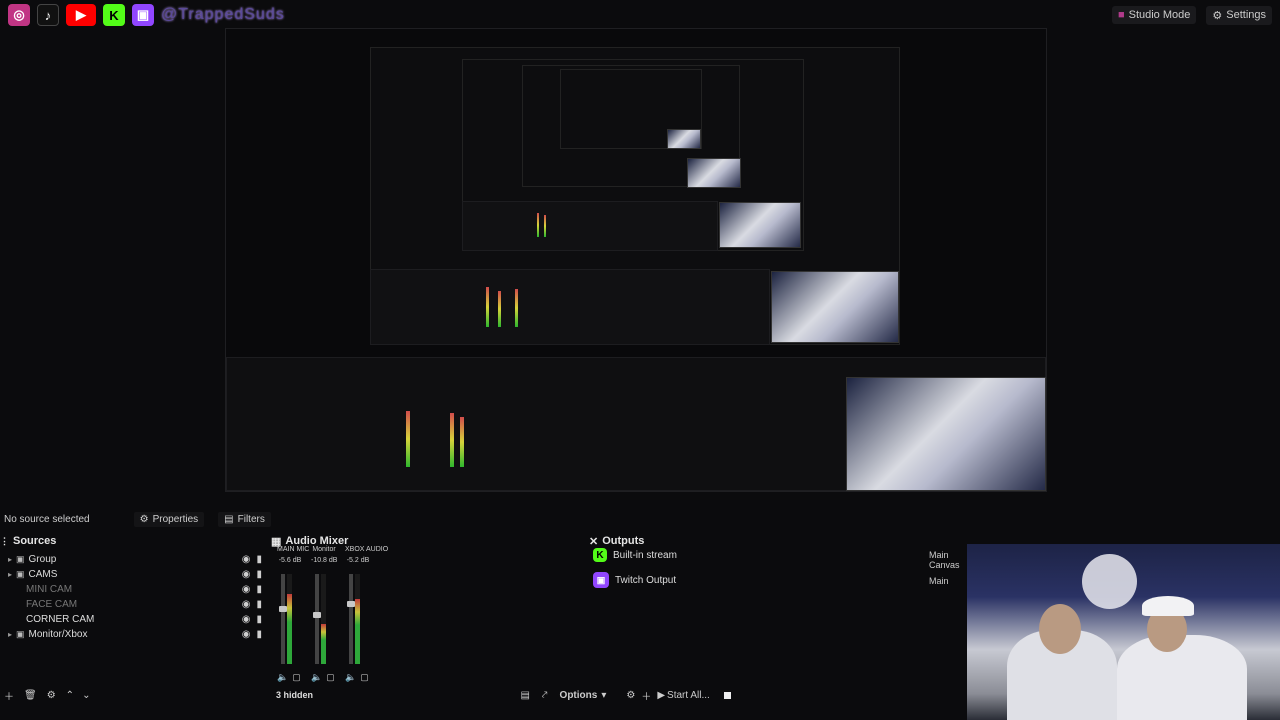  I want to click on bunny-logo-banner, so click(1109, 581).